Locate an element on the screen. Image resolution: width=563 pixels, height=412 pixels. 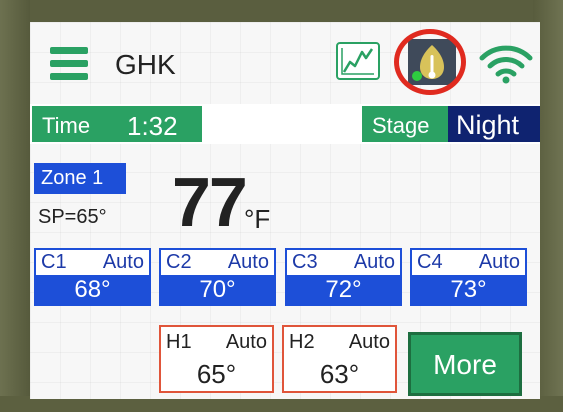
more-button: More is located at coordinates (465, 364).